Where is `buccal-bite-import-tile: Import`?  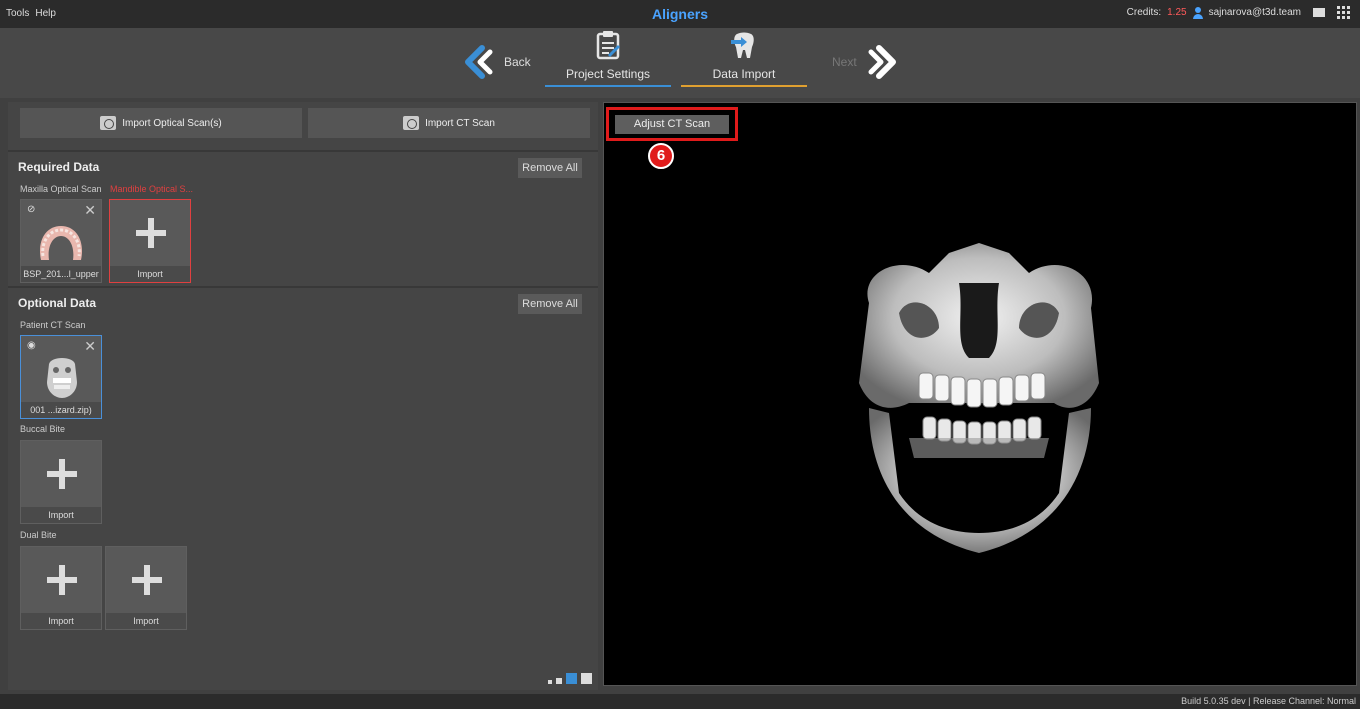 buccal-bite-import-tile: Import is located at coordinates (61, 482).